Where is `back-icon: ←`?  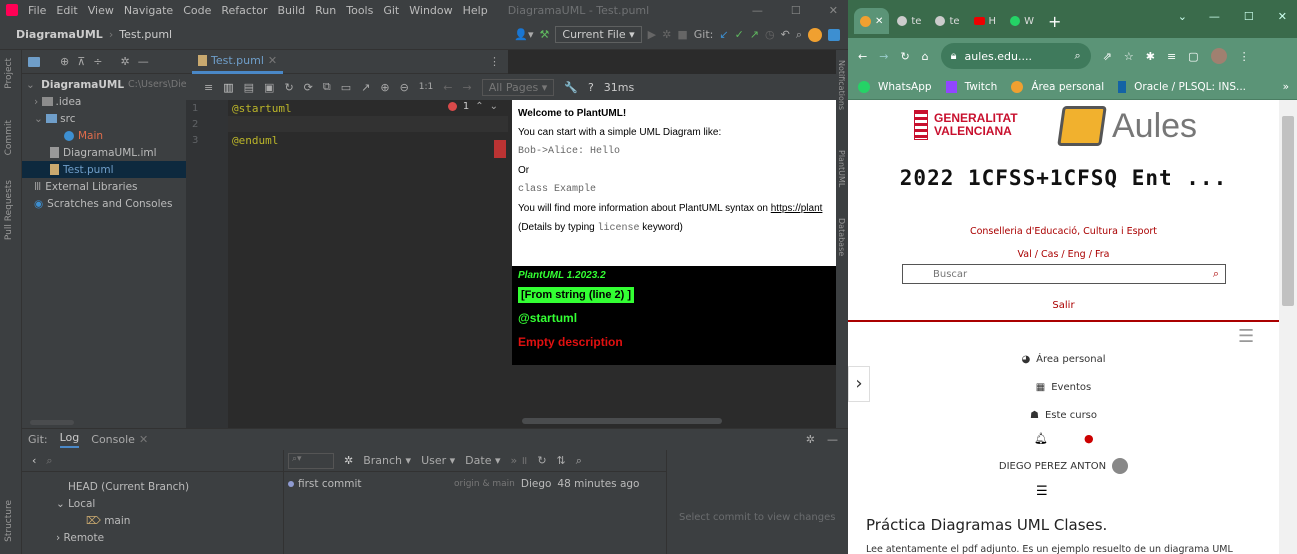
back-icon: ← is located at coordinates (862, 56).